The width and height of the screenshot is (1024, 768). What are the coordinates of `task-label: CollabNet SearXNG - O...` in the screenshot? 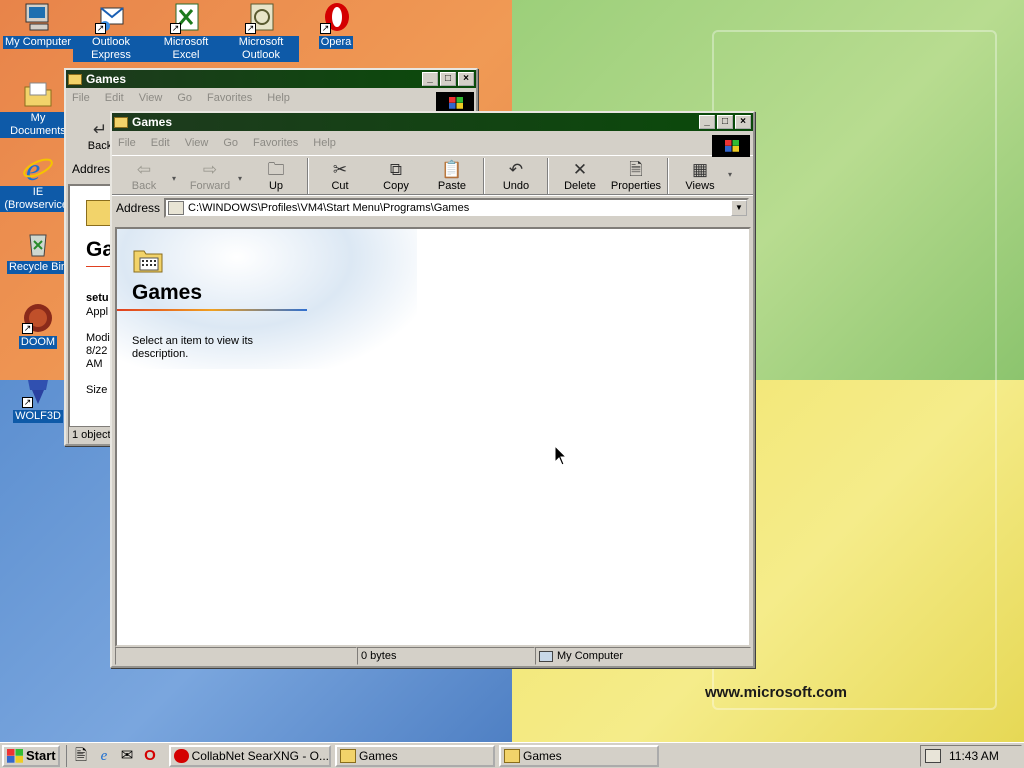 It's located at (260, 755).